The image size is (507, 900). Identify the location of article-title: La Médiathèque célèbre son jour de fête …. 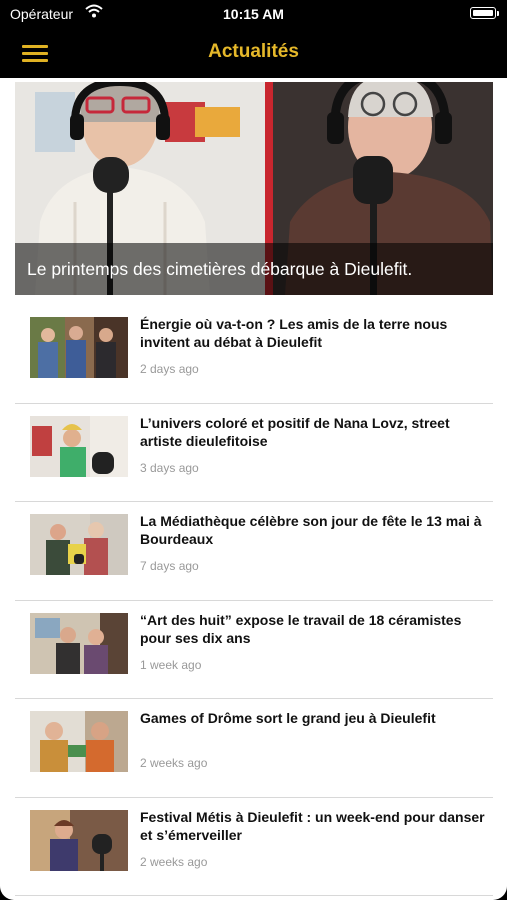
(311, 530).